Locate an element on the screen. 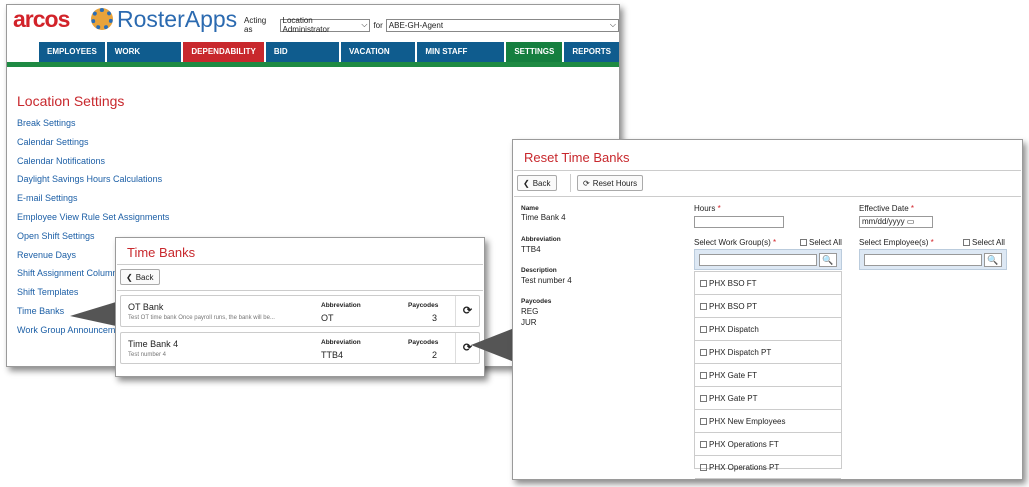 This screenshot has width=1029, height=487. tab-dependability: DEPENDABILITY is located at coordinates (223, 52).